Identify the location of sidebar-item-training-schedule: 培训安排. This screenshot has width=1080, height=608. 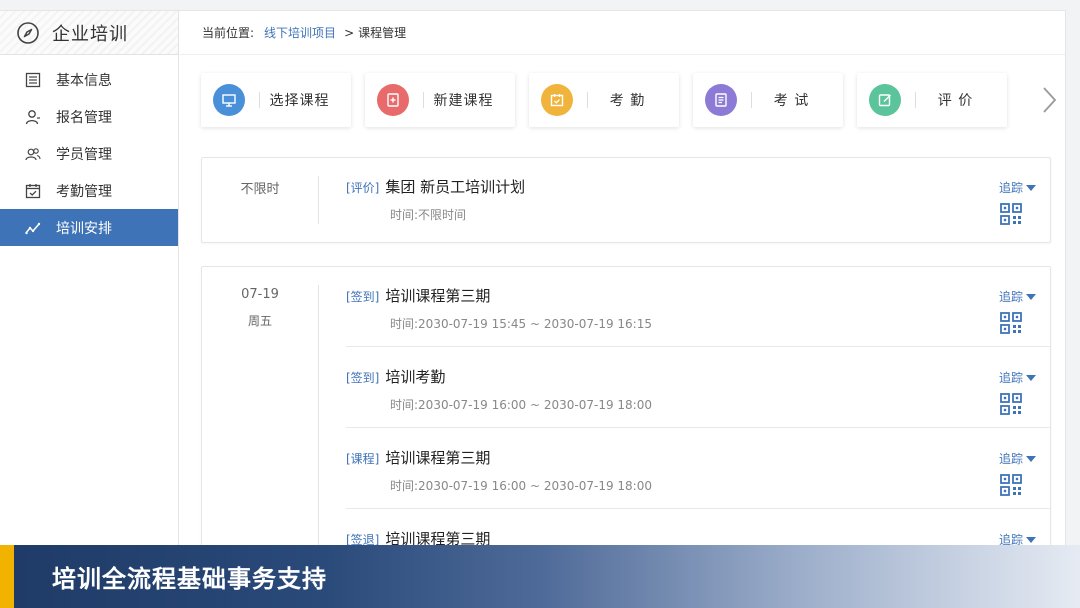
(89, 227).